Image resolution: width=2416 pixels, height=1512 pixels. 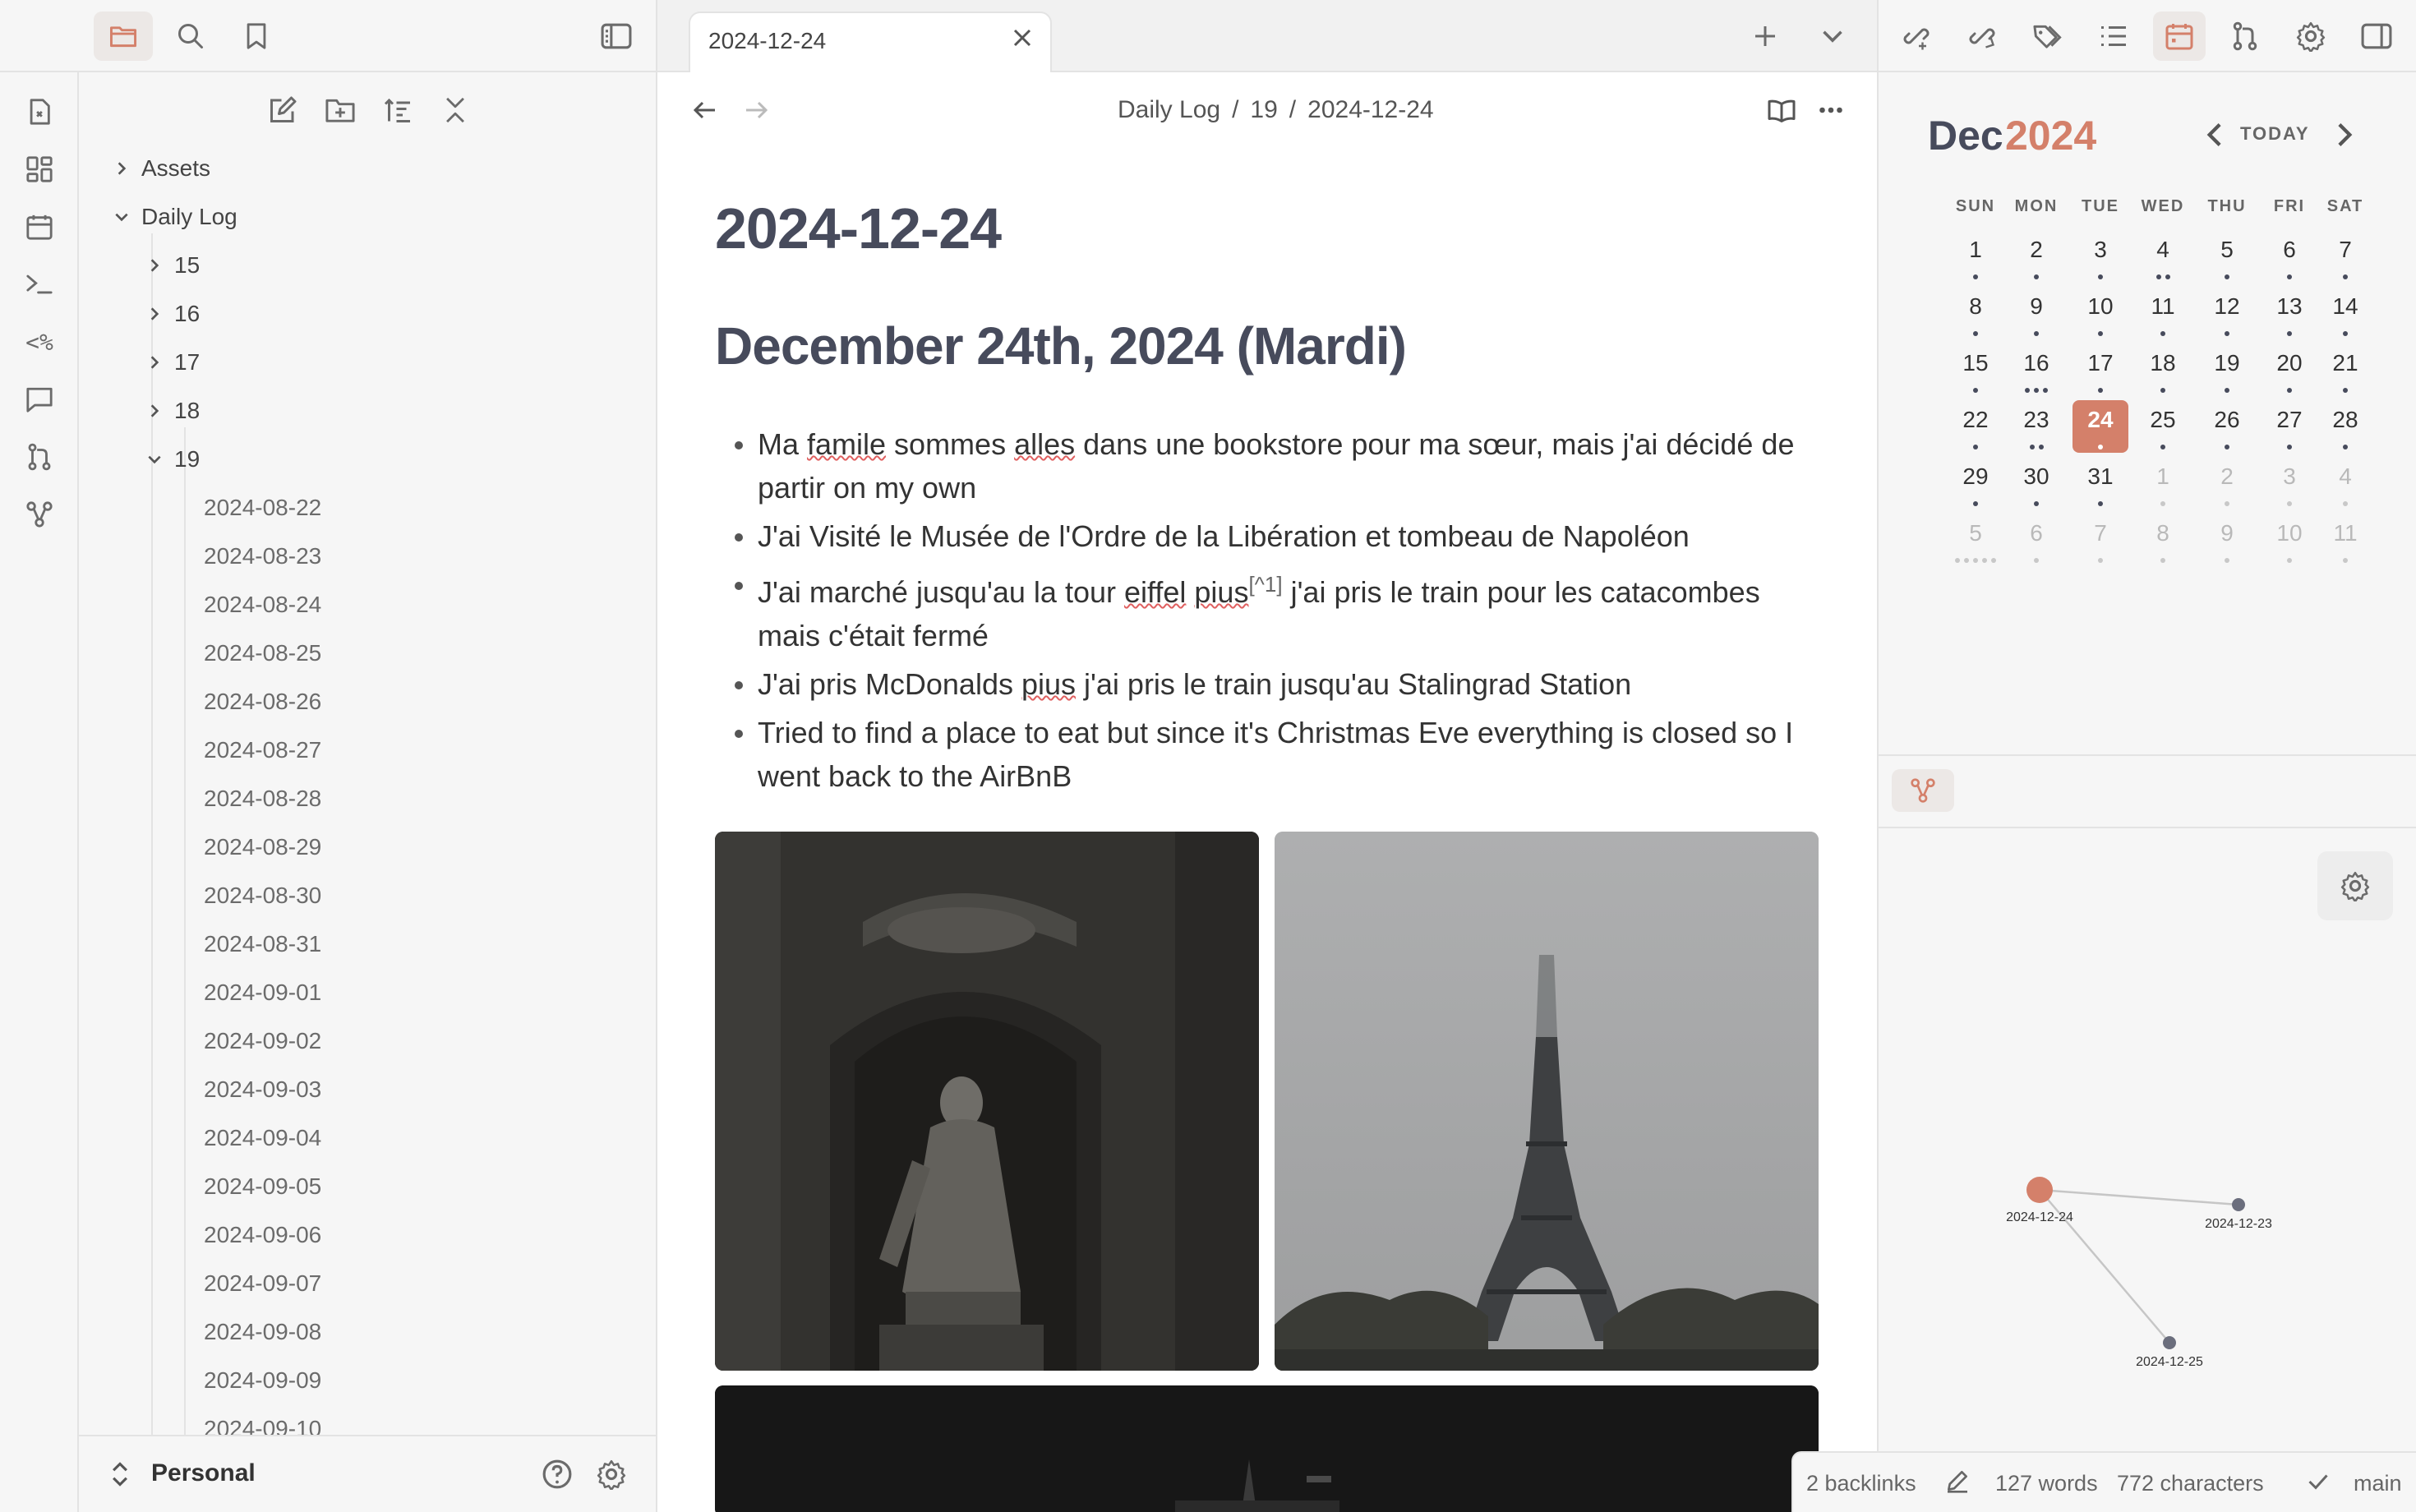 What do you see at coordinates (283, 110) in the screenshot?
I see `new-note-icon` at bounding box center [283, 110].